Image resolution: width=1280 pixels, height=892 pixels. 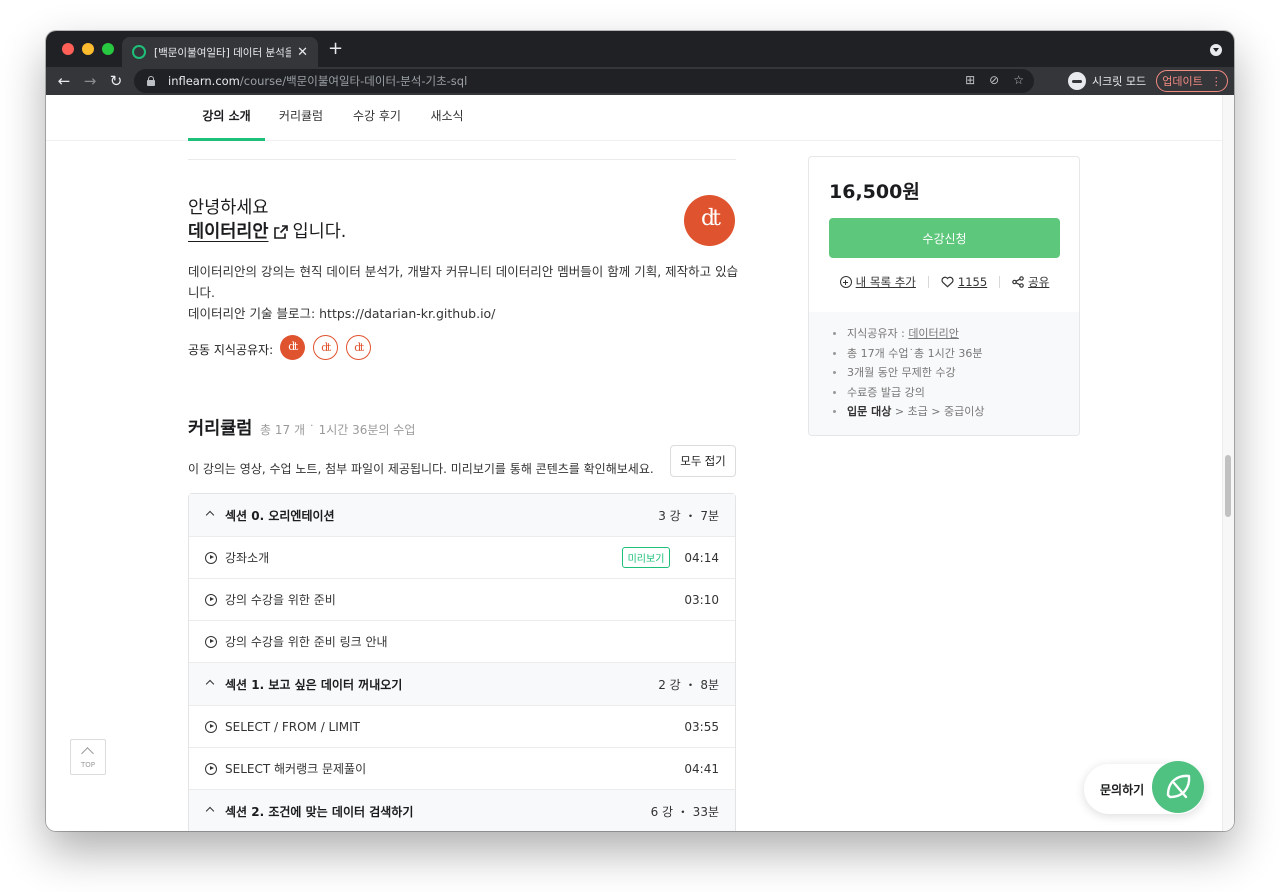 What do you see at coordinates (701, 599) in the screenshot?
I see `lecture-duration: 03:10` at bounding box center [701, 599].